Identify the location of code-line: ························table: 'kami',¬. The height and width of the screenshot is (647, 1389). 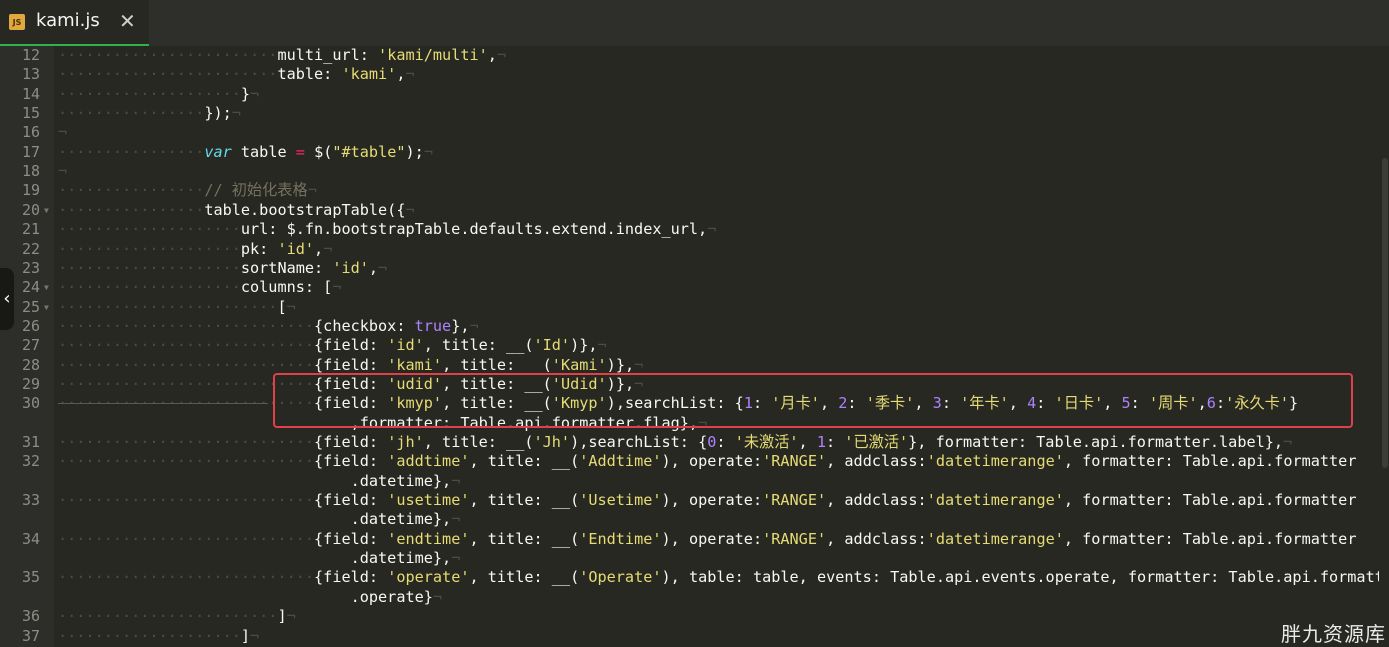
(236, 74).